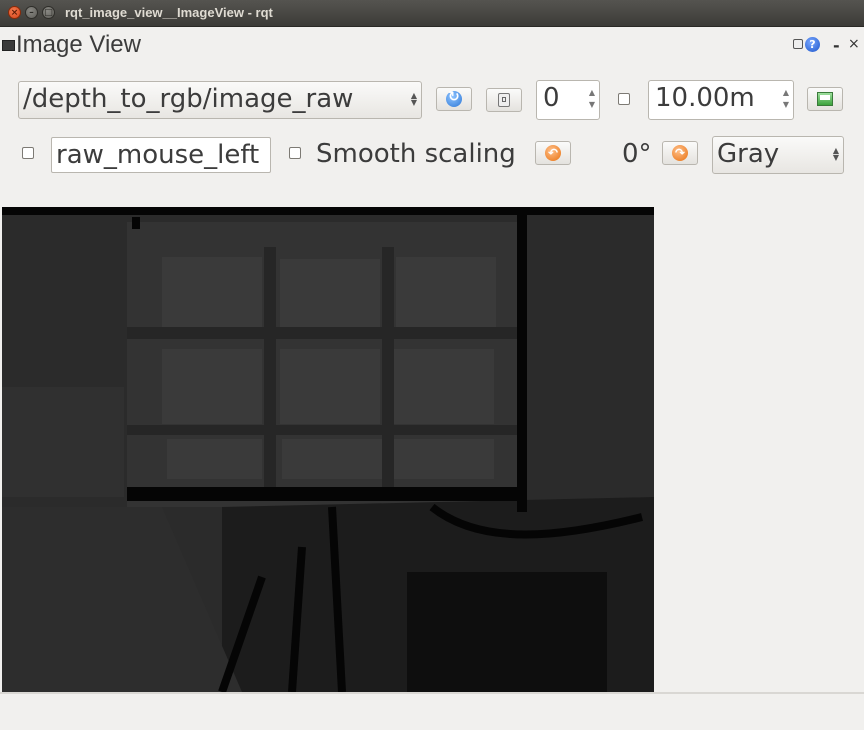 Image resolution: width=864 pixels, height=730 pixels. I want to click on spin-value: 0, so click(551, 98).